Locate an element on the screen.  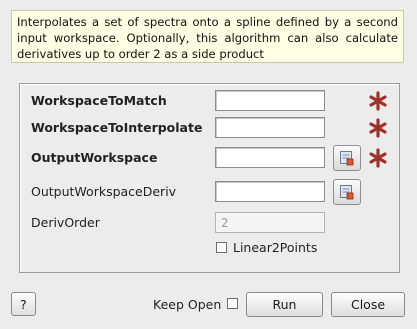
keep-open-label: Keep Open is located at coordinates (187, 304).